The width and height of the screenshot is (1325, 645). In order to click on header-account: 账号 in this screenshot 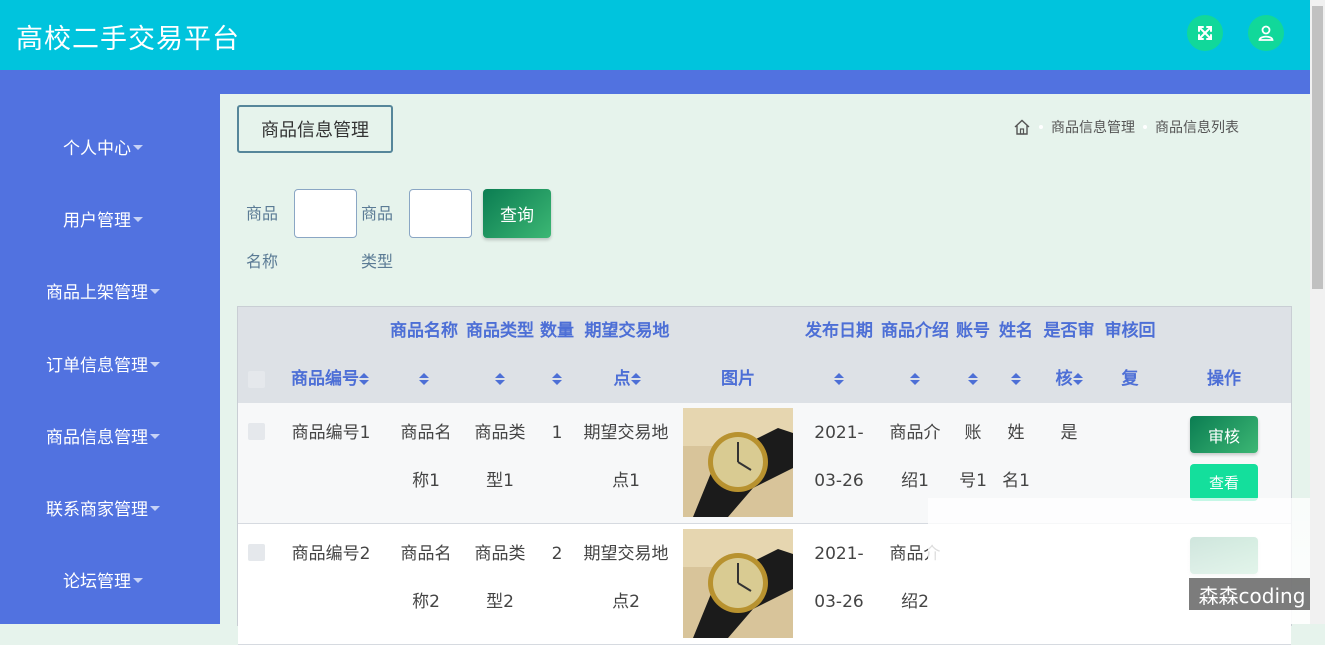, I will do `click(973, 355)`.